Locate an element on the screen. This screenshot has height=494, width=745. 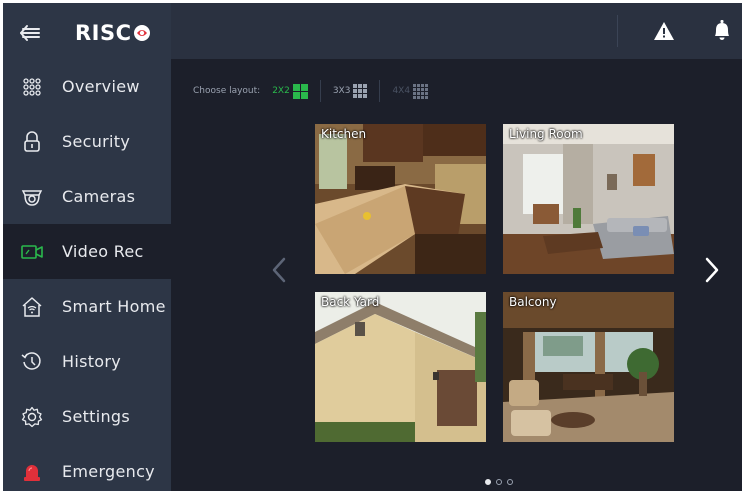
sidebar-item-overview: Overview is located at coordinates (87, 86).